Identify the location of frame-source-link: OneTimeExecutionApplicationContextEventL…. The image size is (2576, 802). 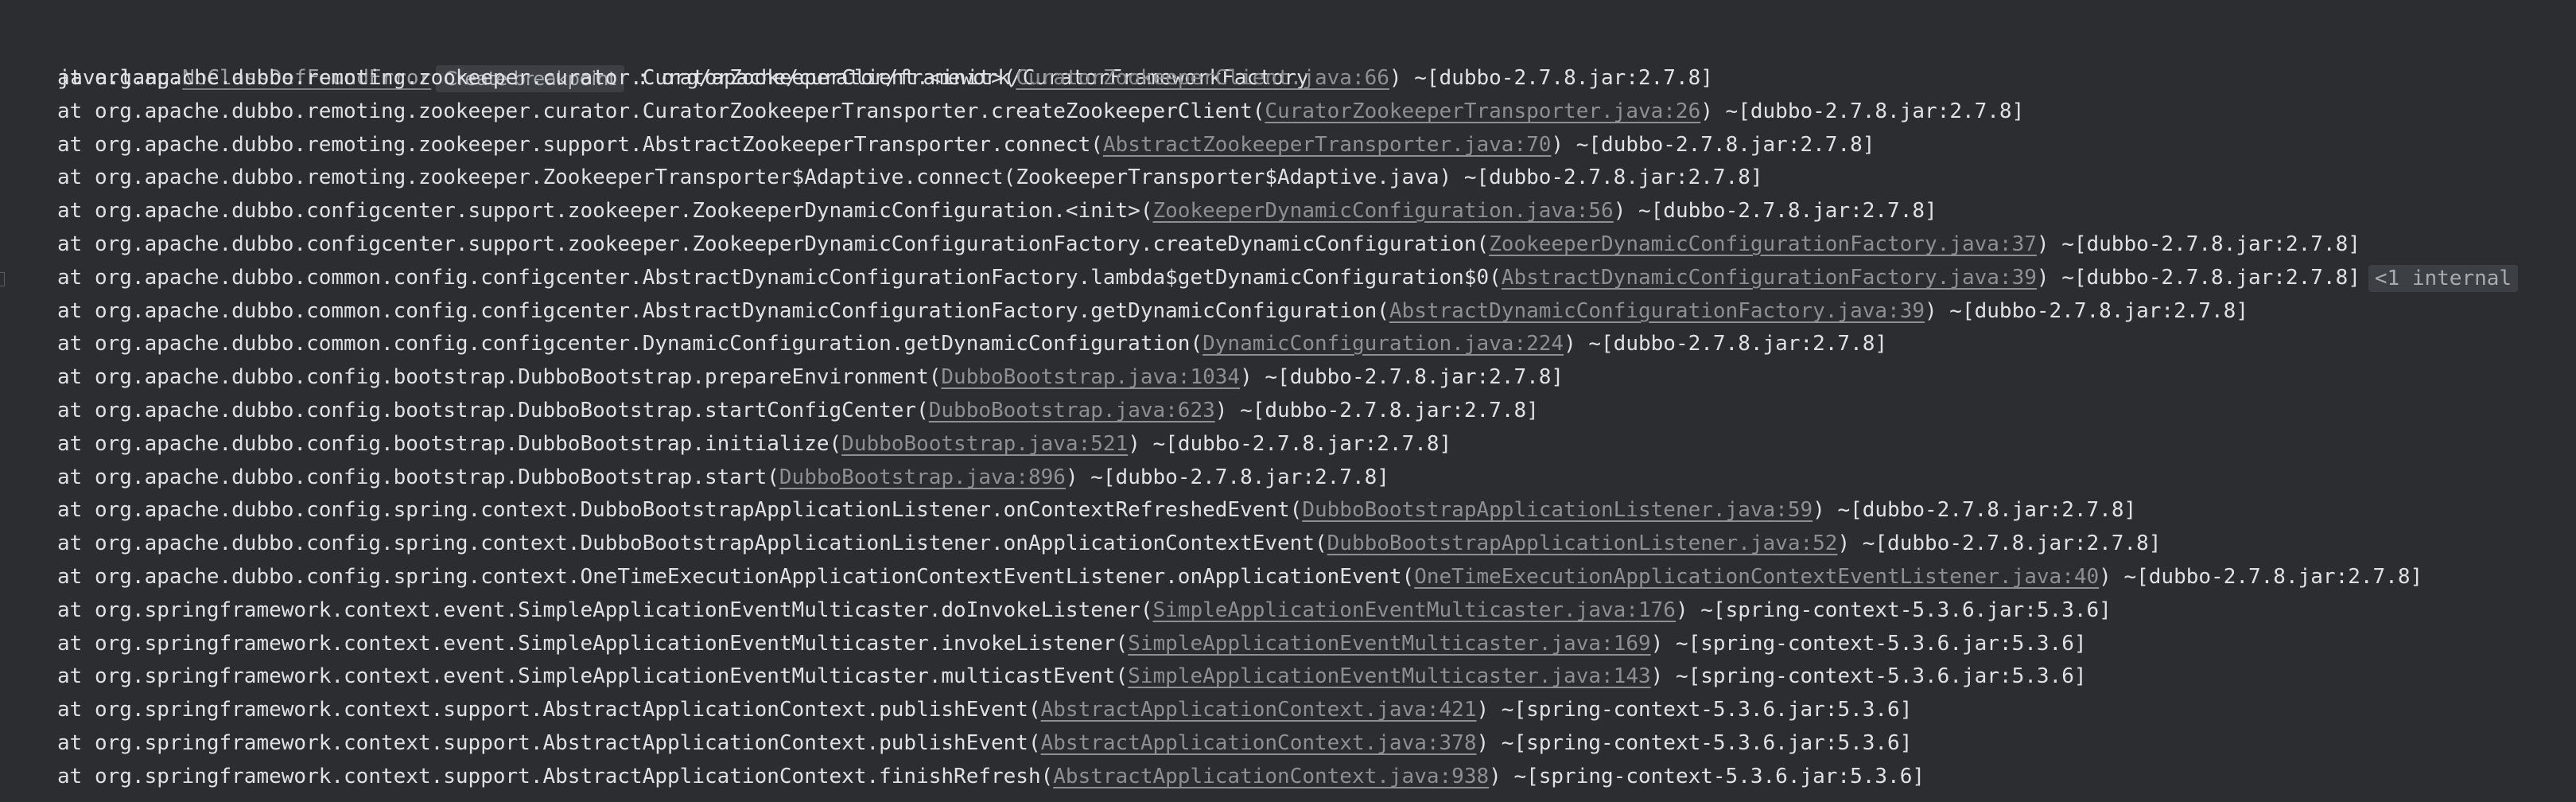
(1756, 577).